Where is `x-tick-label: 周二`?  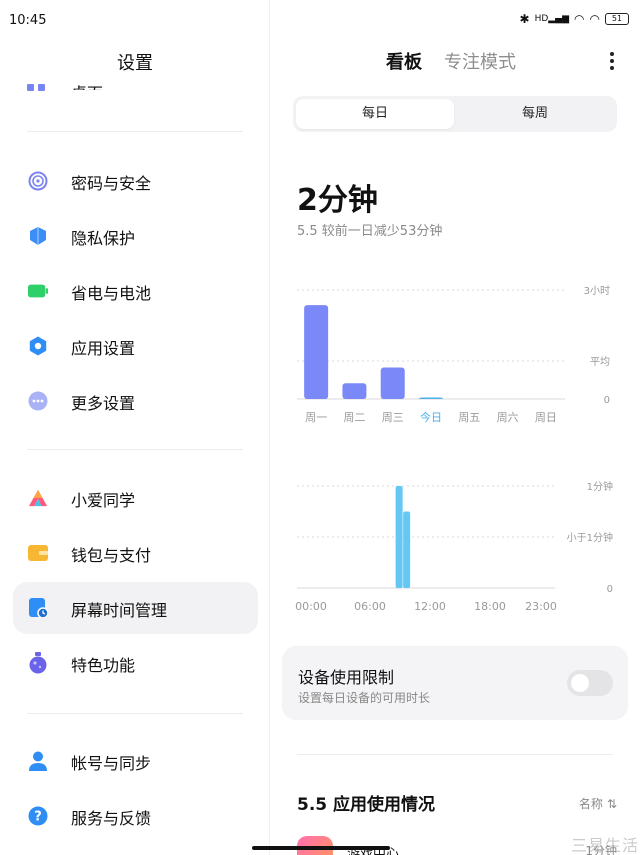
x-tick-label: 周二 is located at coordinates (354, 417).